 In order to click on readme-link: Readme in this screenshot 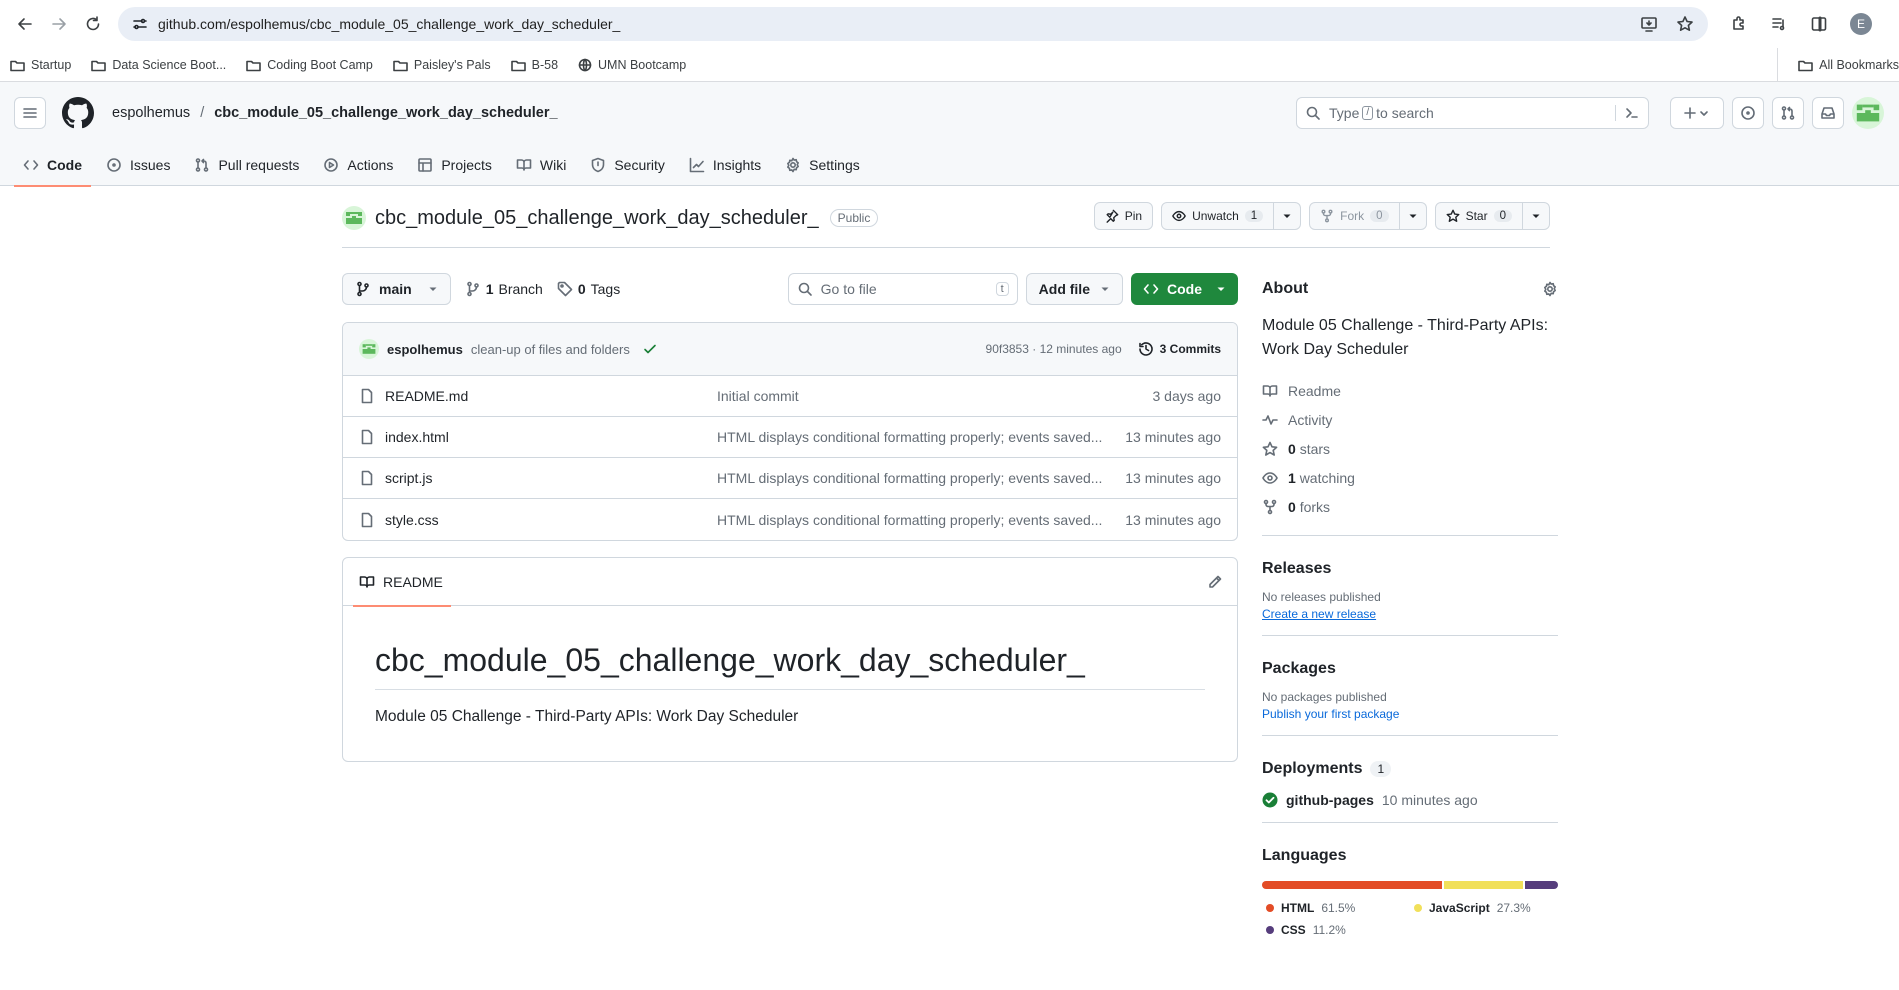, I will do `click(1410, 390)`.